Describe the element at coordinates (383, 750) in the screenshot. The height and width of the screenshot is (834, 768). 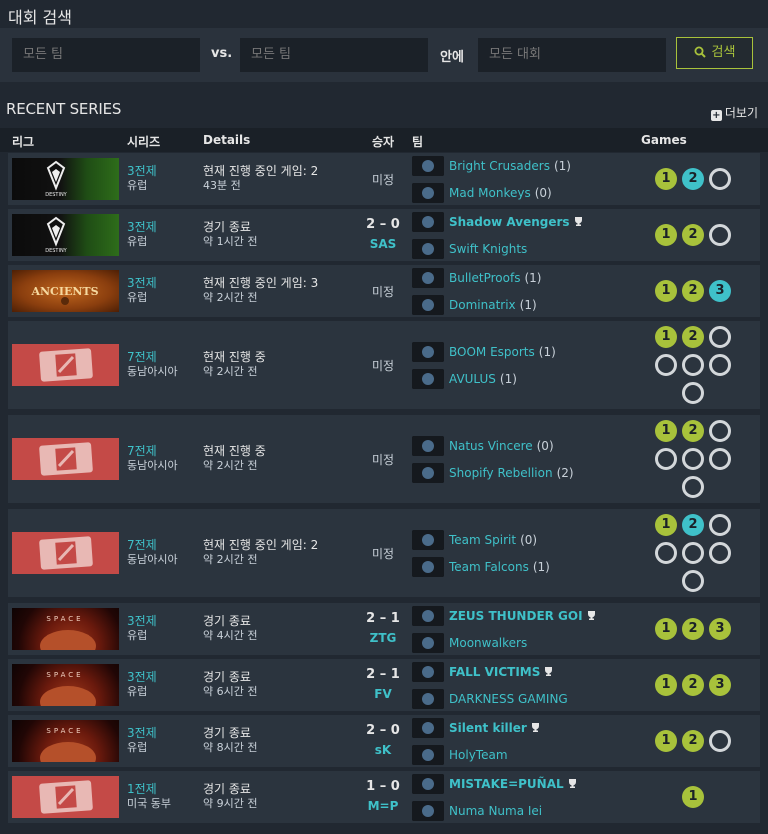
I see `winner-abbr: sK` at that location.